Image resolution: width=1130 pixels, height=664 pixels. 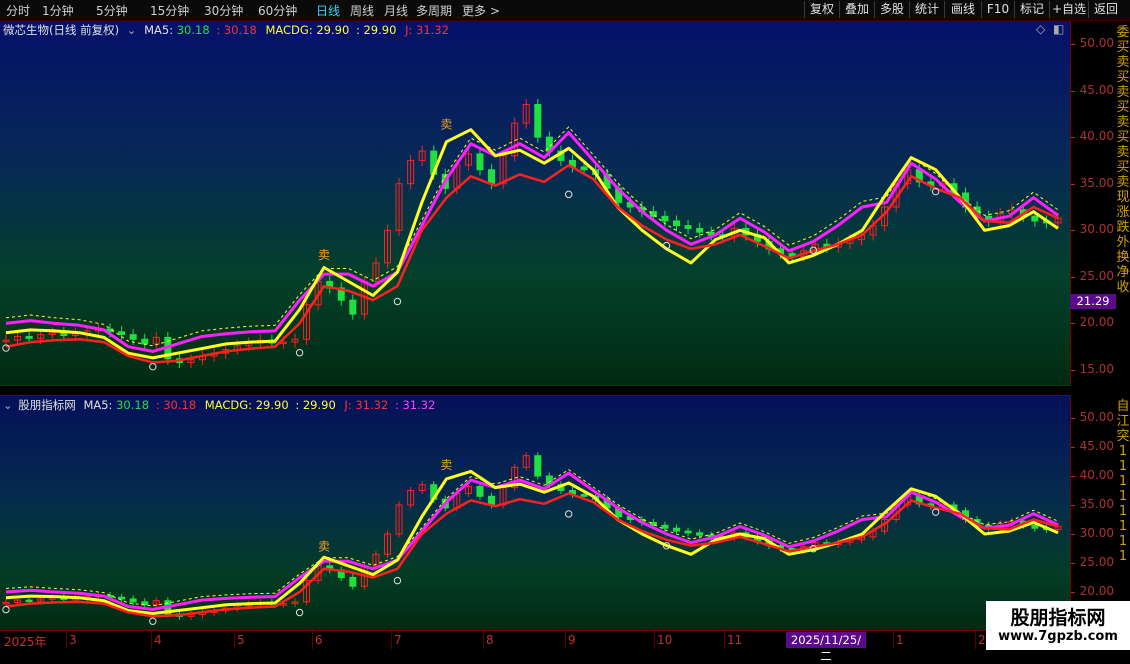 What do you see at coordinates (328, 10) in the screenshot?
I see `period-tab-daily: 日线` at bounding box center [328, 10].